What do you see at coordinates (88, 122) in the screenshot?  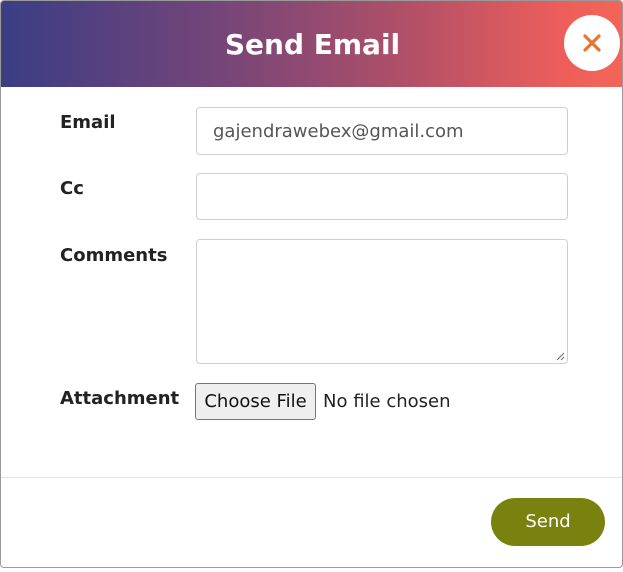 I see `email-label: Email` at bounding box center [88, 122].